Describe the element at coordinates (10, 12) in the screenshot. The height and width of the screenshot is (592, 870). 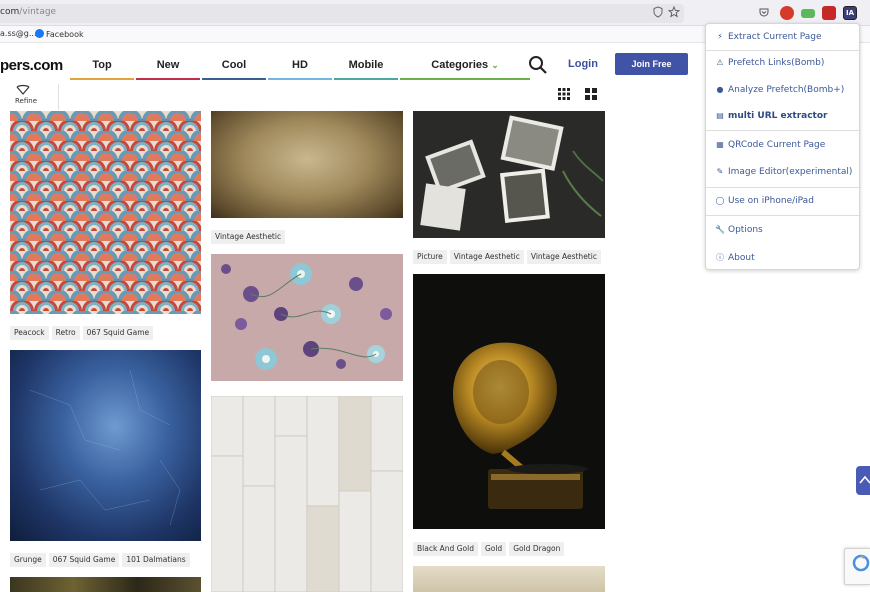
I see `url-host: com` at that location.